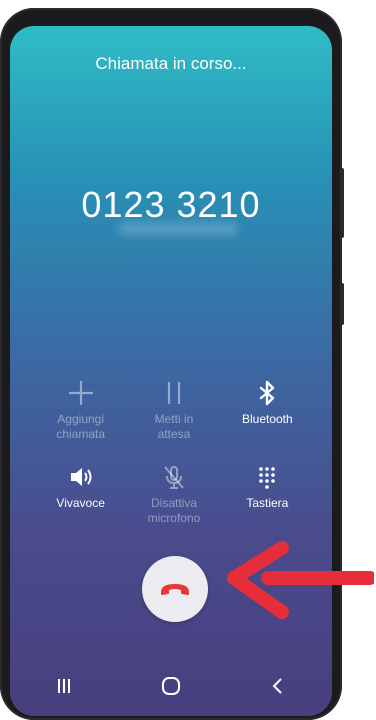 Image resolution: width=376 pixels, height=720 pixels. What do you see at coordinates (173, 393) in the screenshot?
I see `pause-icon` at bounding box center [173, 393].